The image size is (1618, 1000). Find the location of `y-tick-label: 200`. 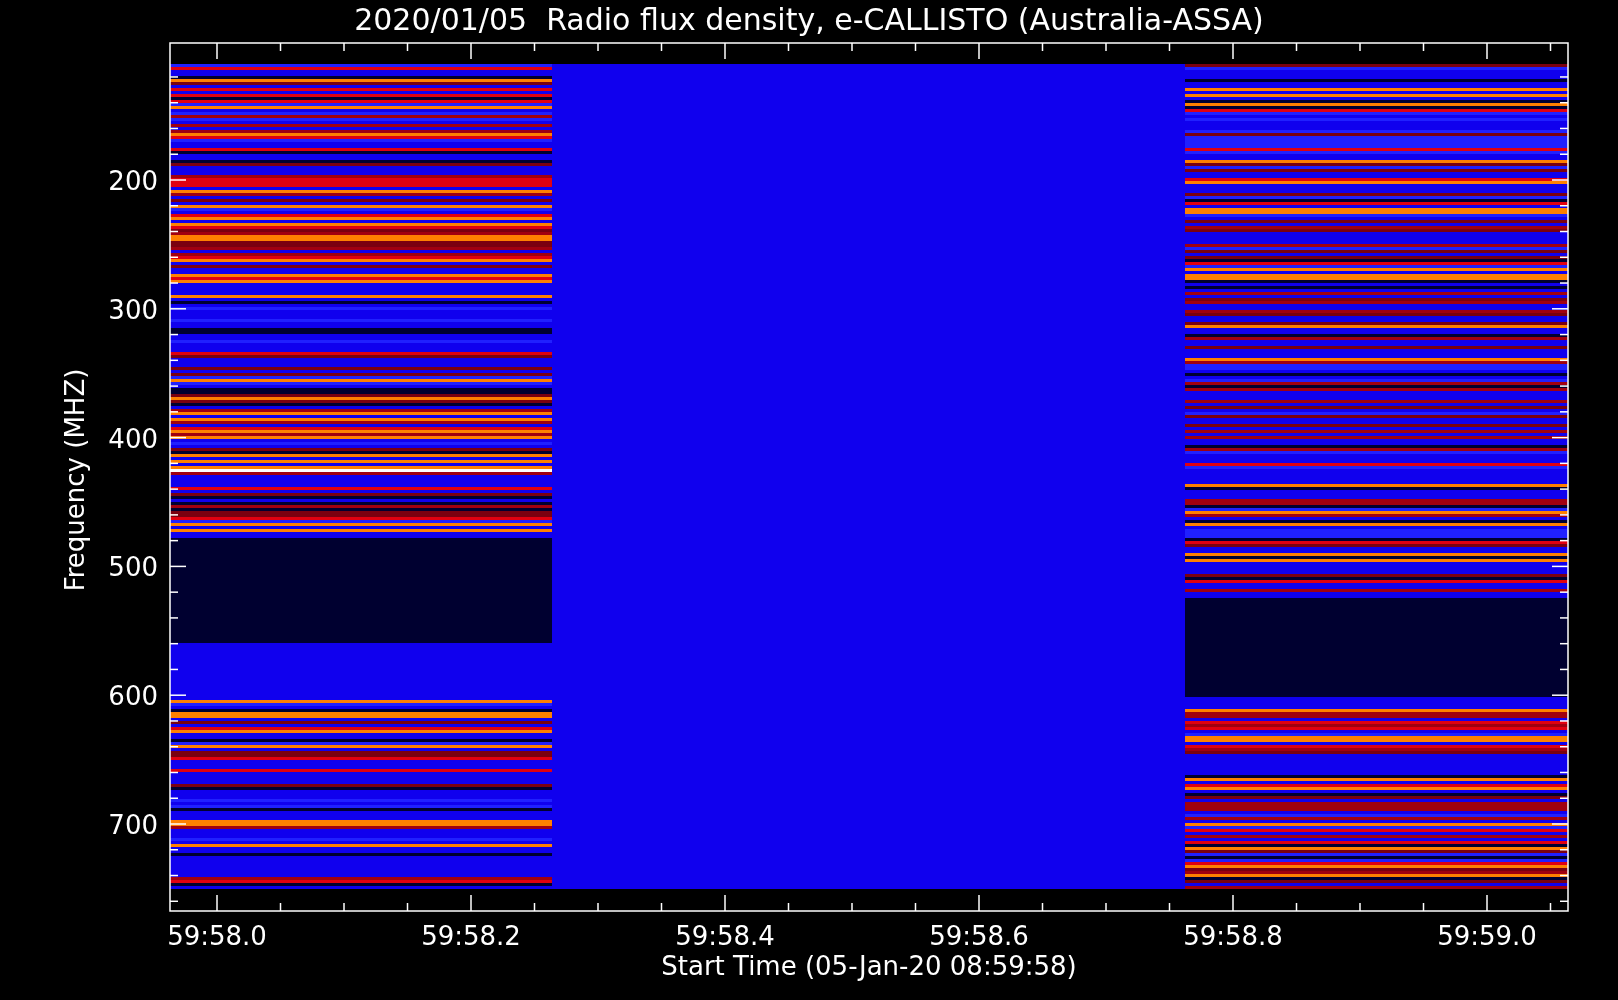

y-tick-label: 200 is located at coordinates (133, 181).